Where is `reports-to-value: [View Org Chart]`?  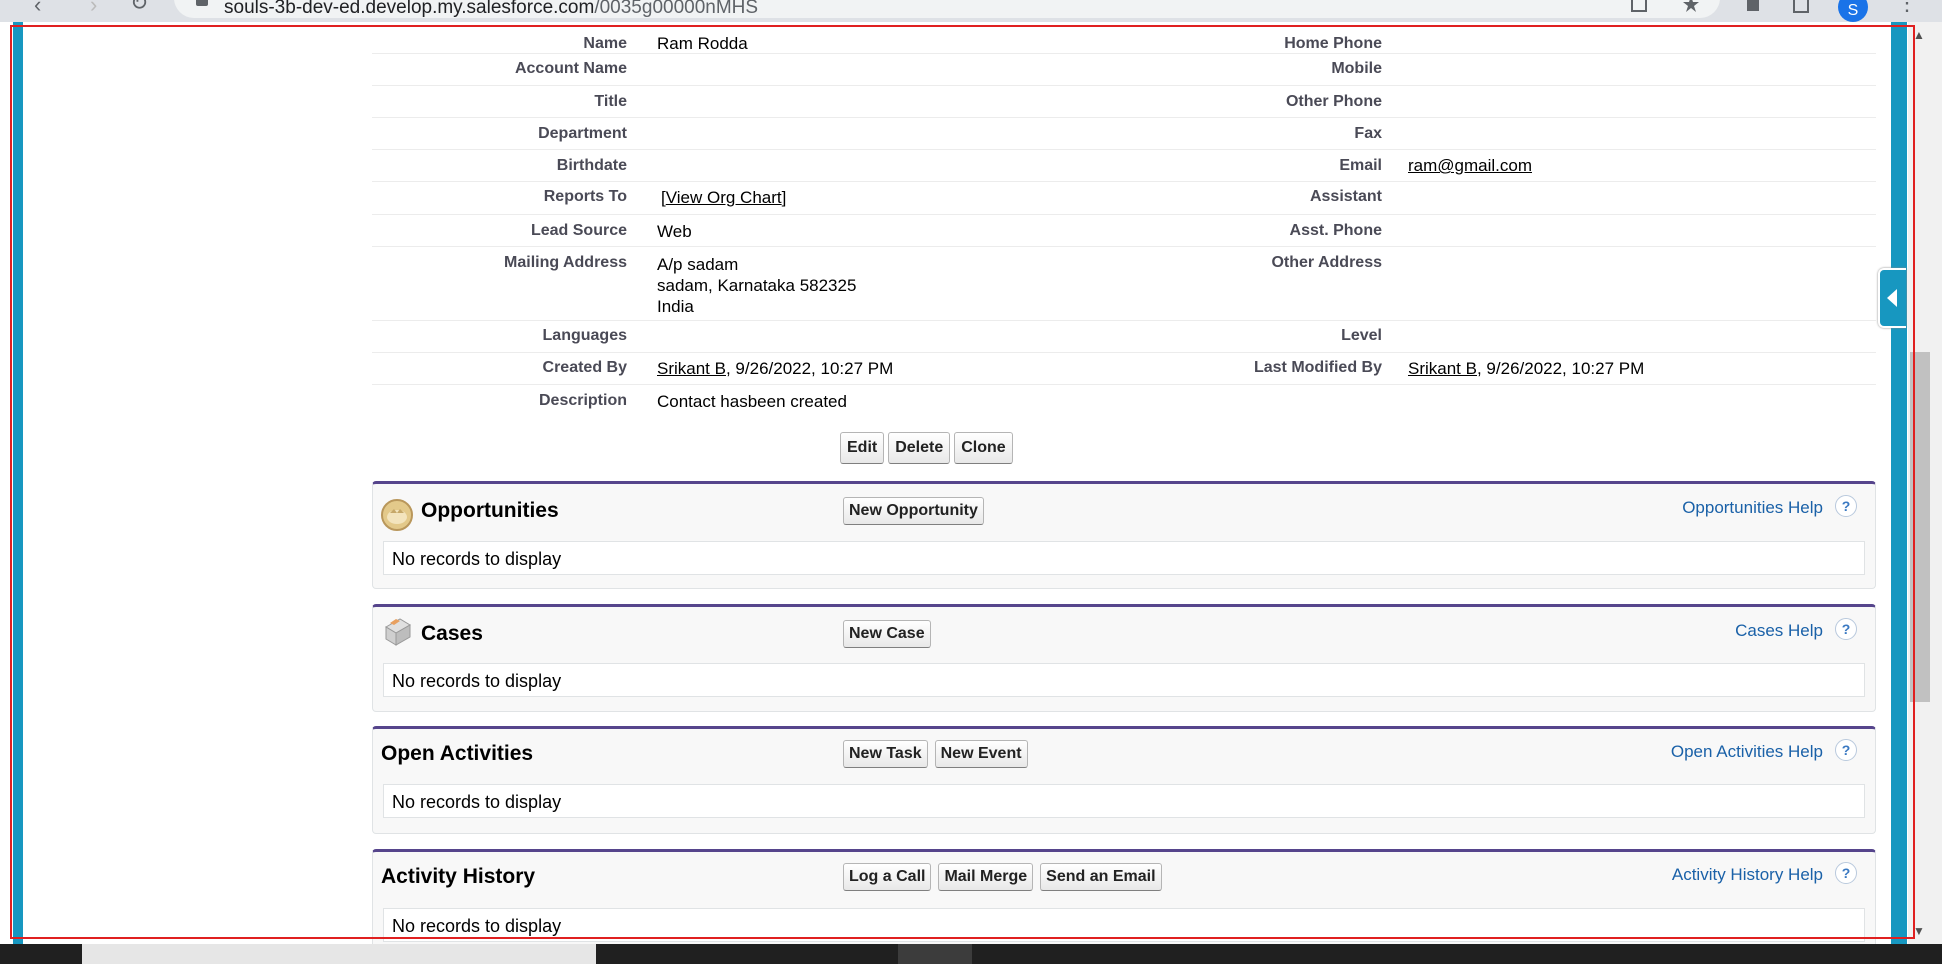 reports-to-value: [View Org Chart] is located at coordinates (724, 197).